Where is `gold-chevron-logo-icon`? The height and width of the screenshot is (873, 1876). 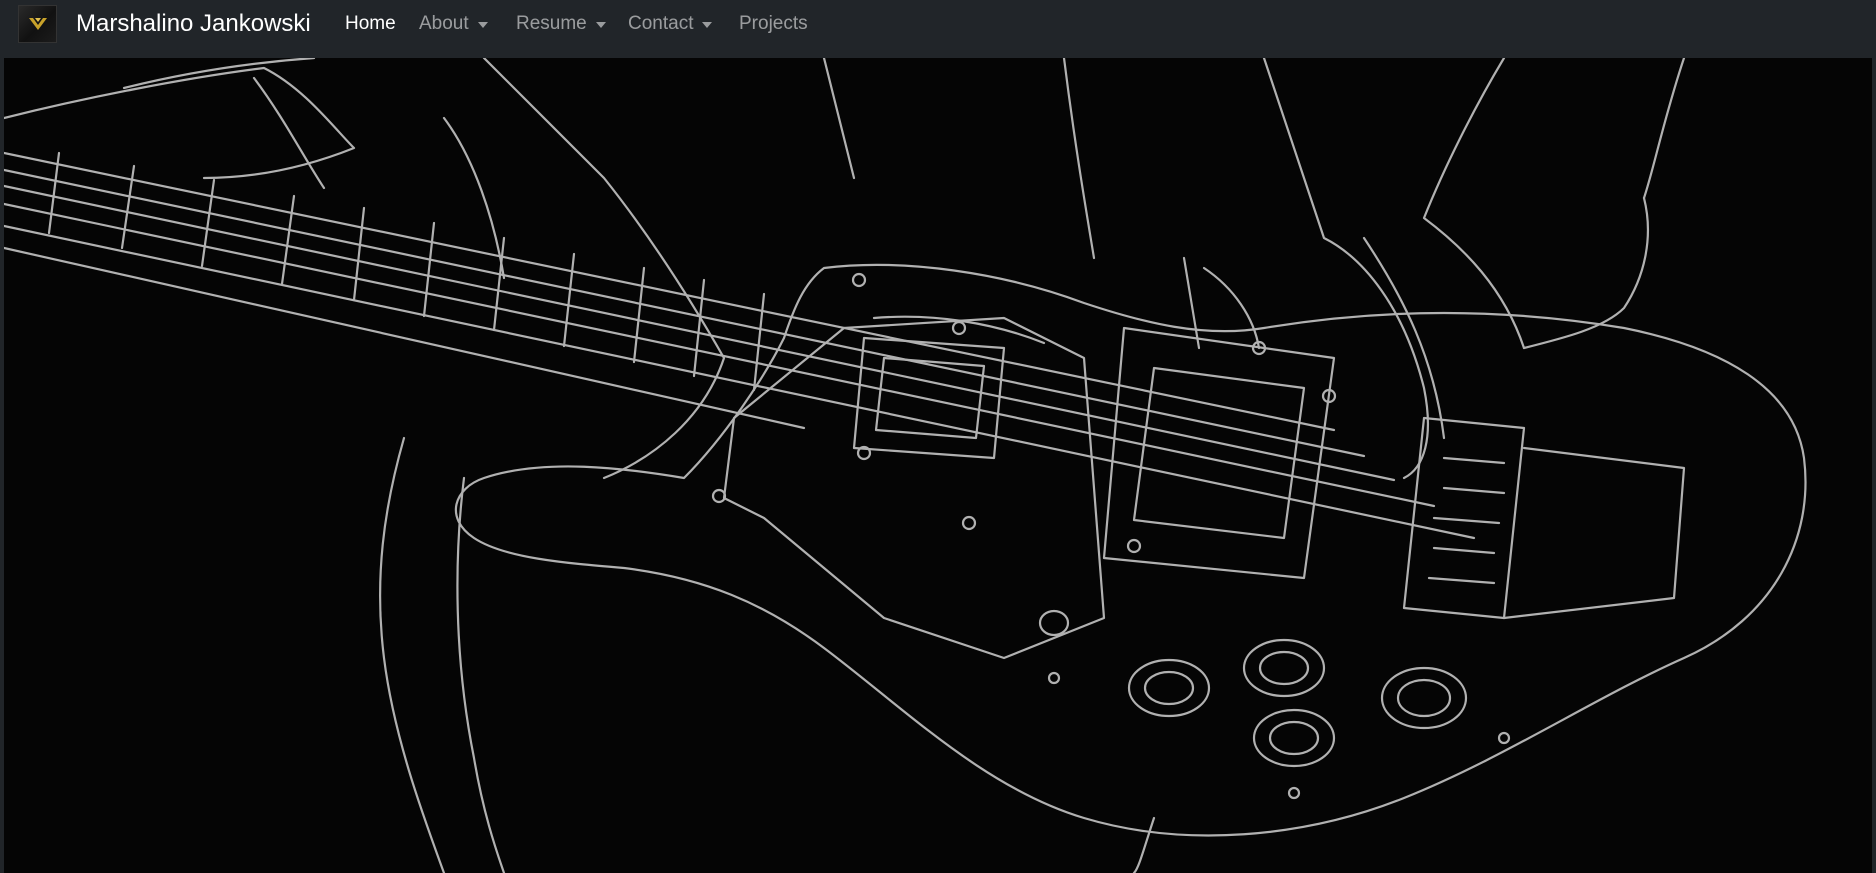
gold-chevron-logo-icon is located at coordinates (37, 24).